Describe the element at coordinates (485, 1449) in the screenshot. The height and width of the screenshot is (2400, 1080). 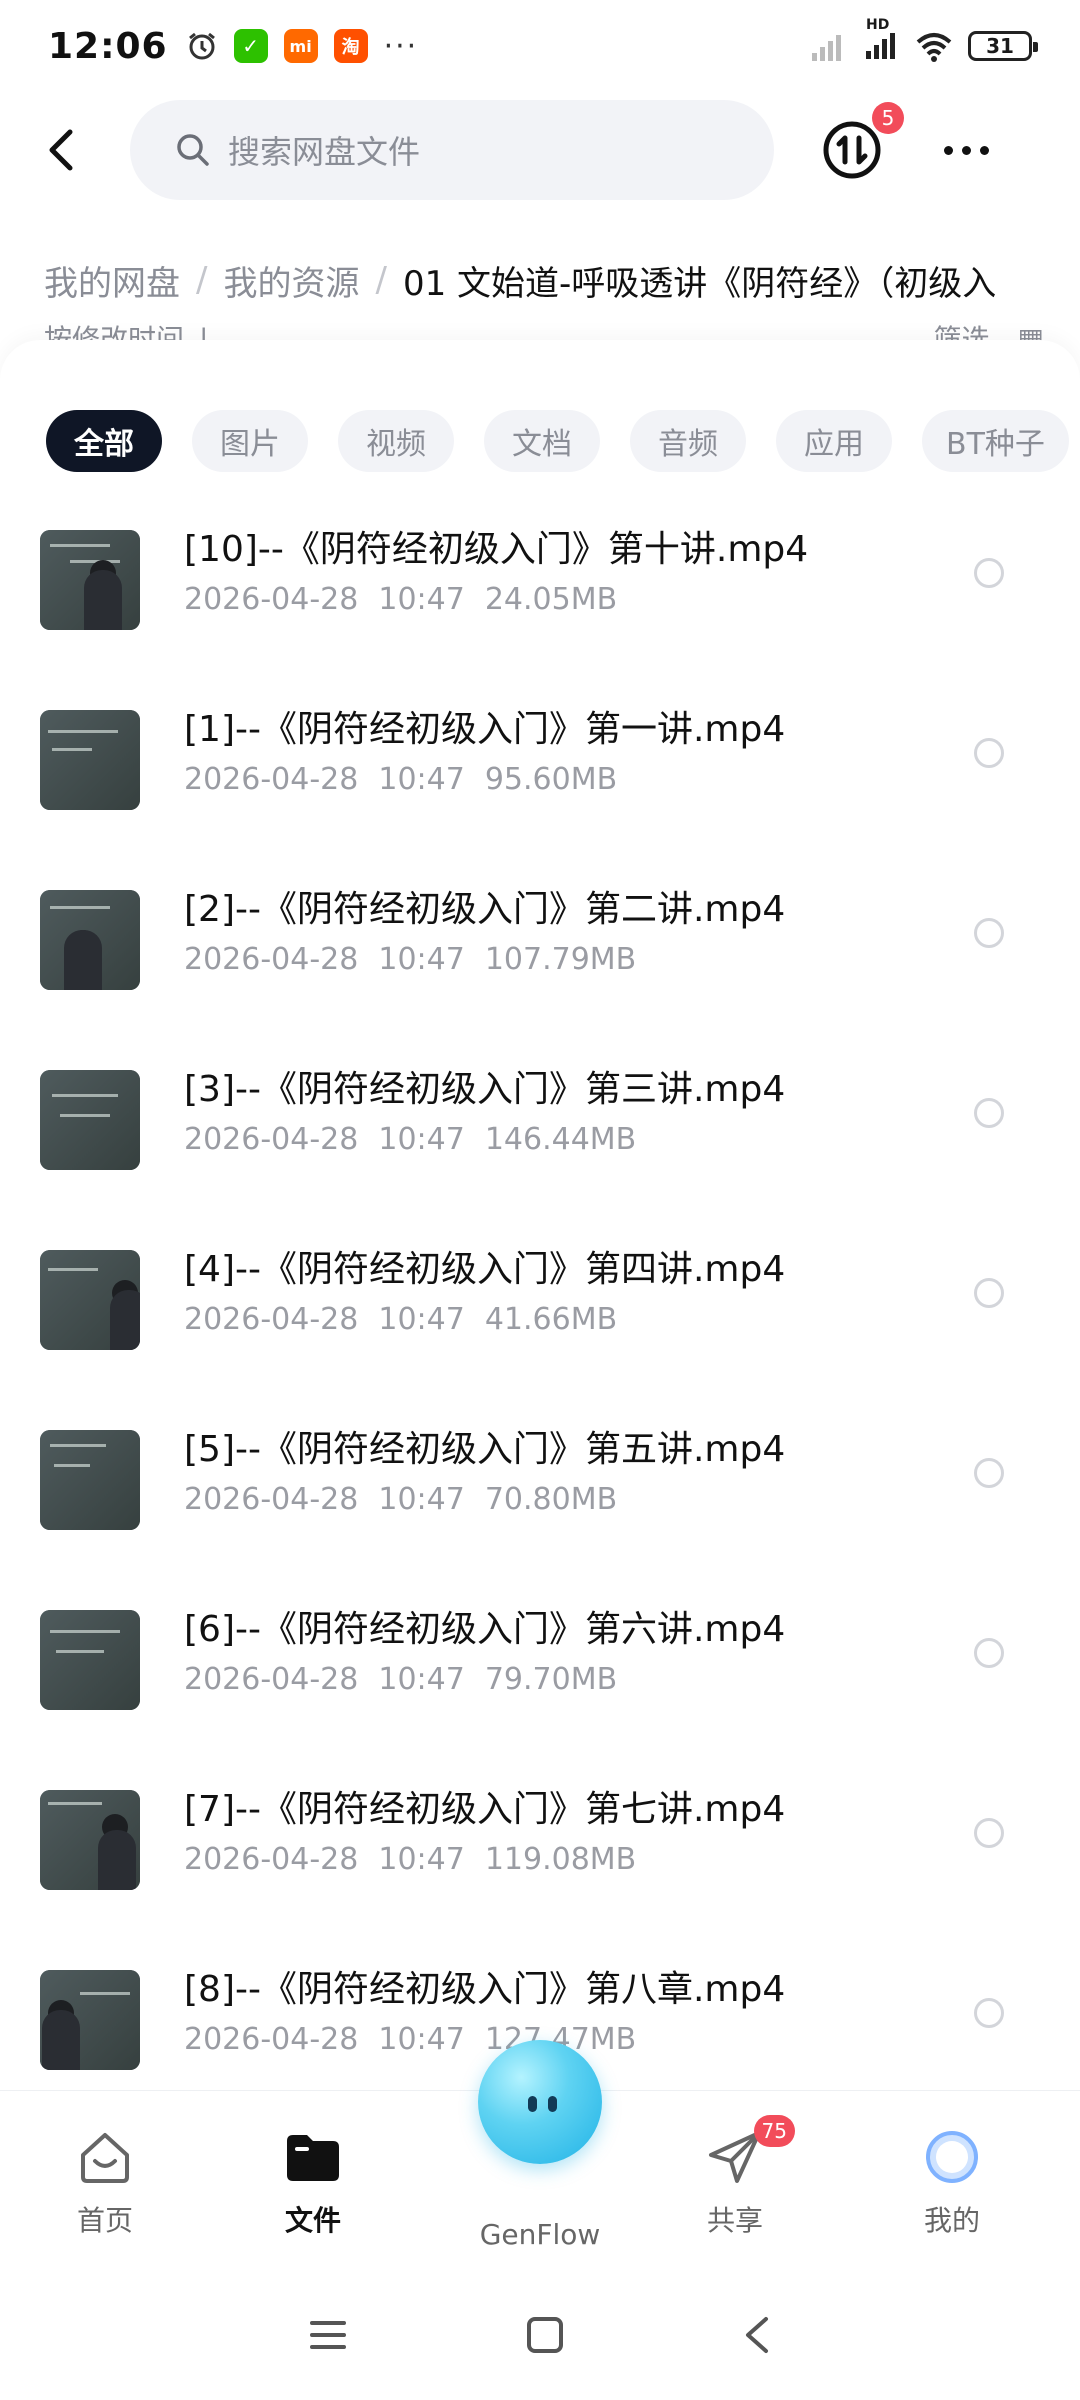
I see `file-name: [5]--《阴符经初级入门》第五讲.mp4` at that location.